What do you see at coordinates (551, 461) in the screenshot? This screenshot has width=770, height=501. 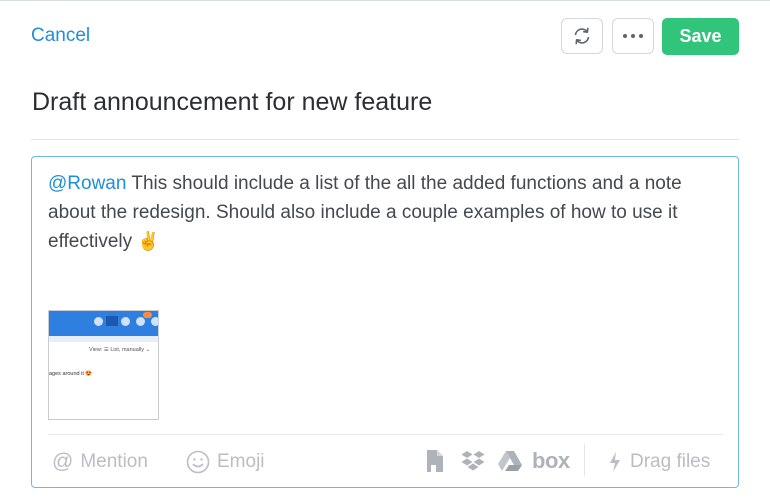 I see `box-icon: box` at bounding box center [551, 461].